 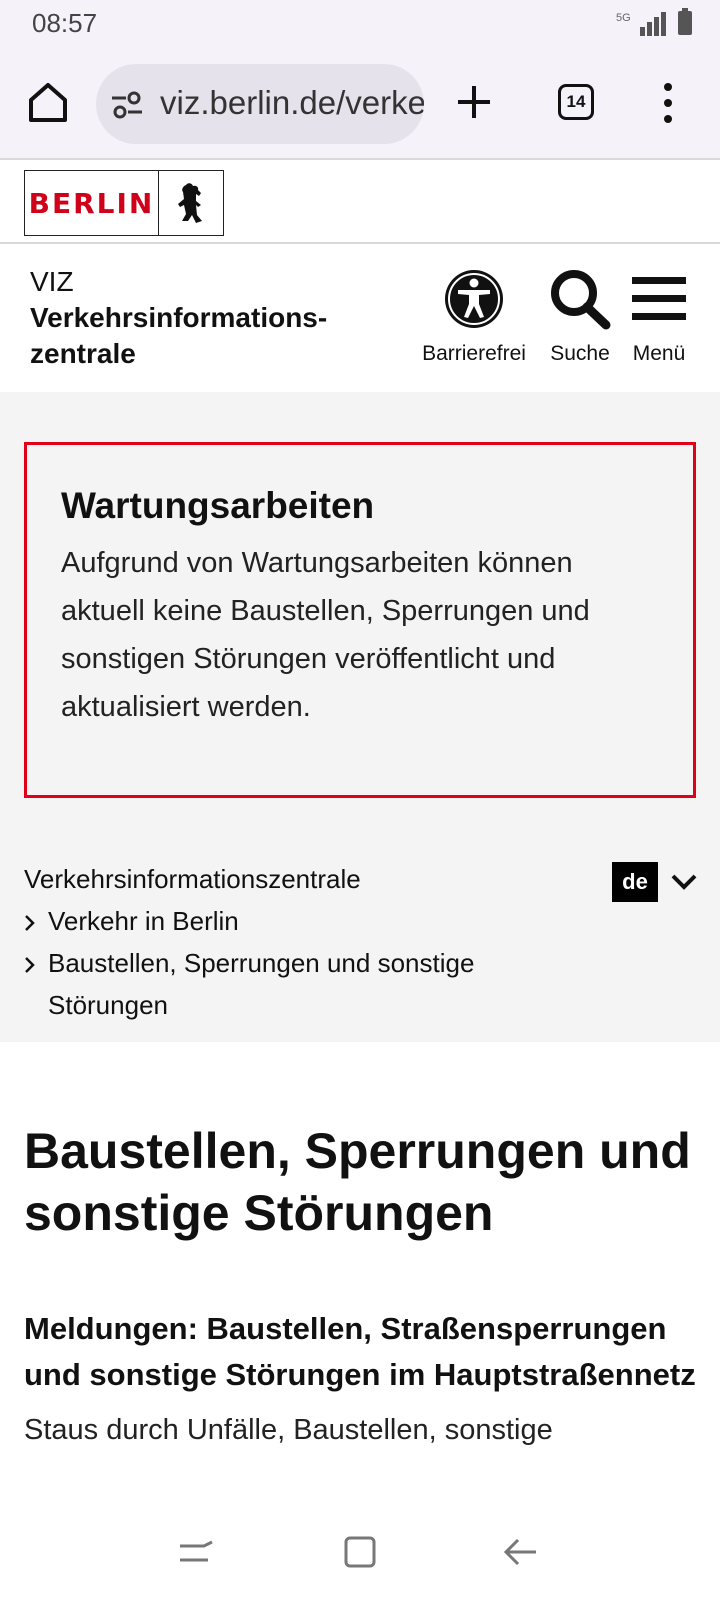 I want to click on status-time: 08:57, so click(x=65, y=23).